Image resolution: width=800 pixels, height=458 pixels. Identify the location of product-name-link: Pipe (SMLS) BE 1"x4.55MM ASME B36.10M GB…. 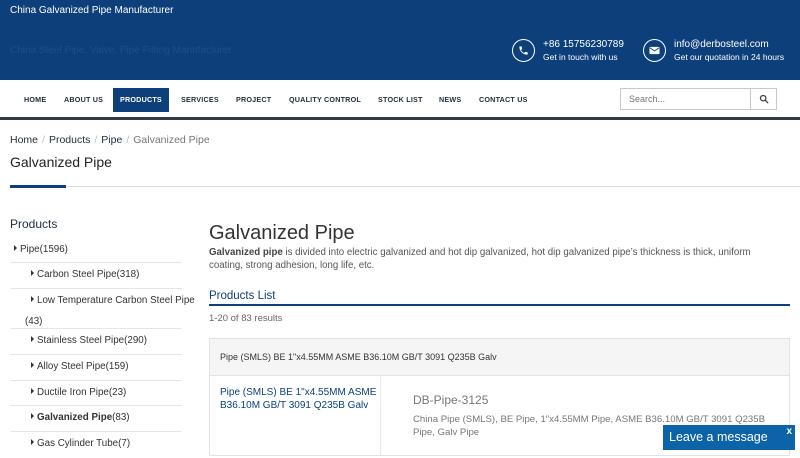
(302, 399).